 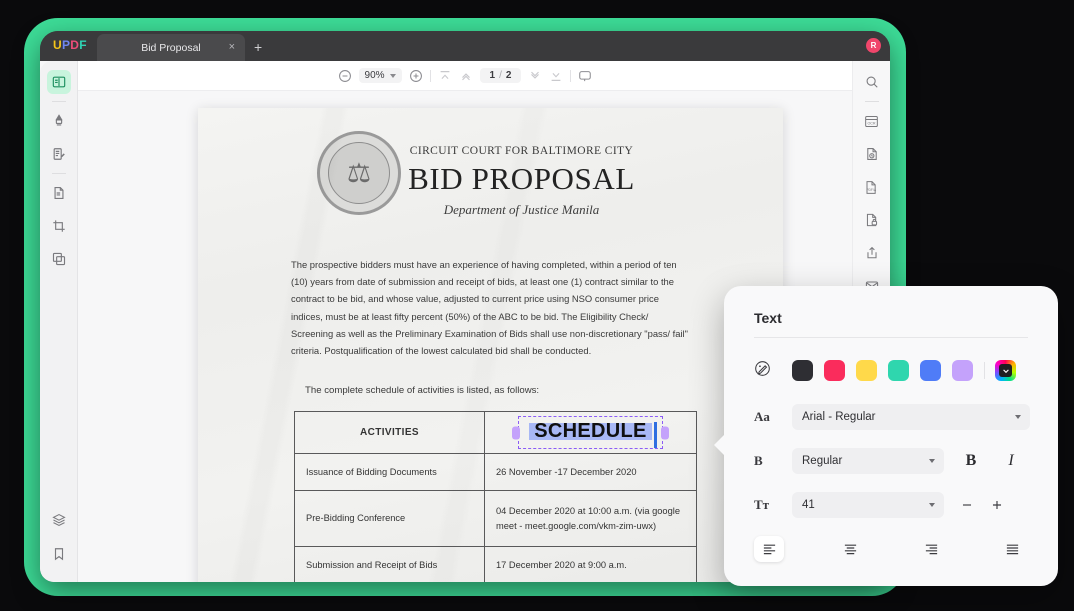 I want to click on pdf-a-icon: PDF/A, so click(x=872, y=187).